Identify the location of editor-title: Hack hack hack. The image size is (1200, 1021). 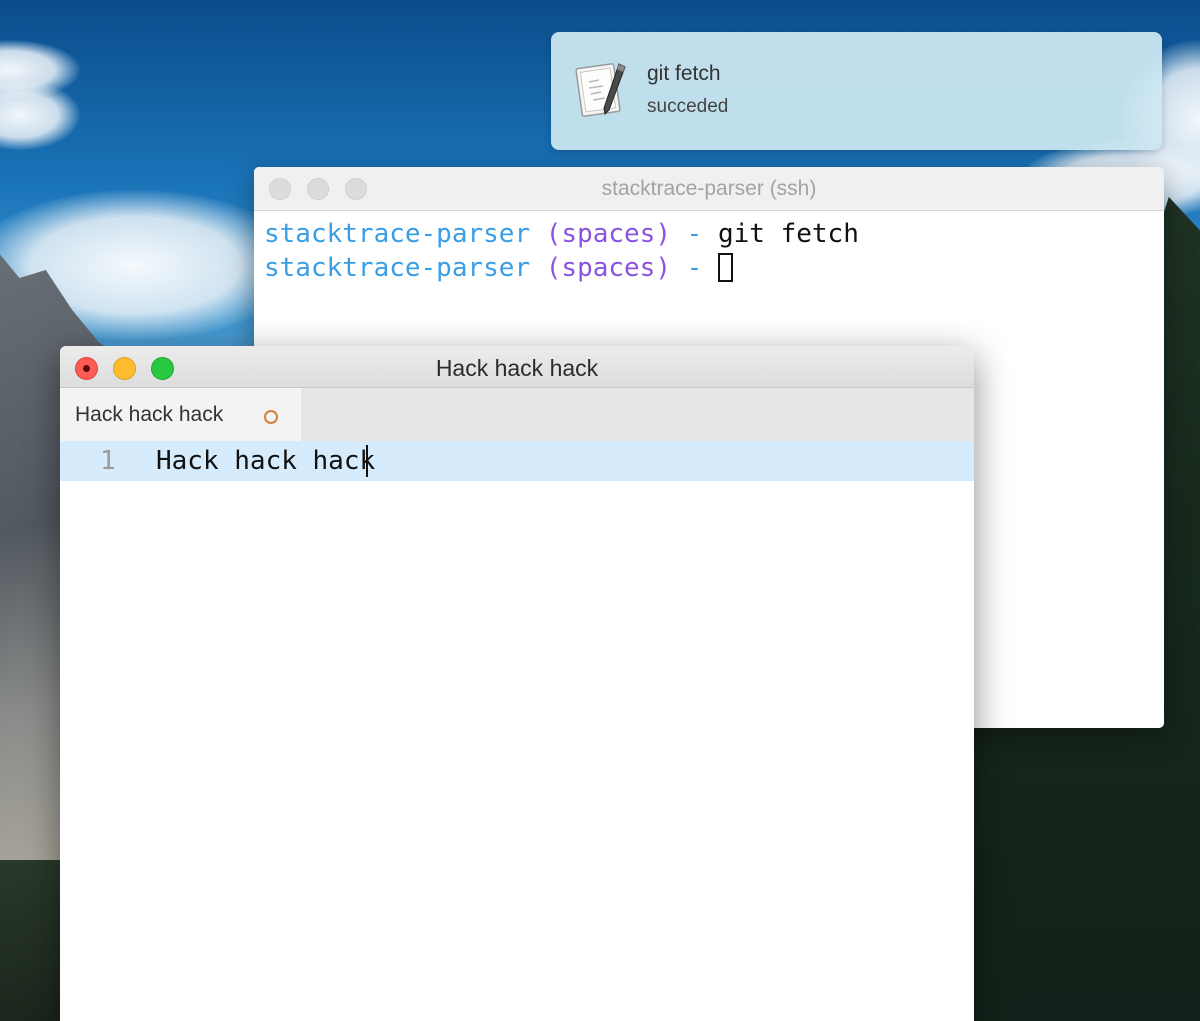
(517, 368).